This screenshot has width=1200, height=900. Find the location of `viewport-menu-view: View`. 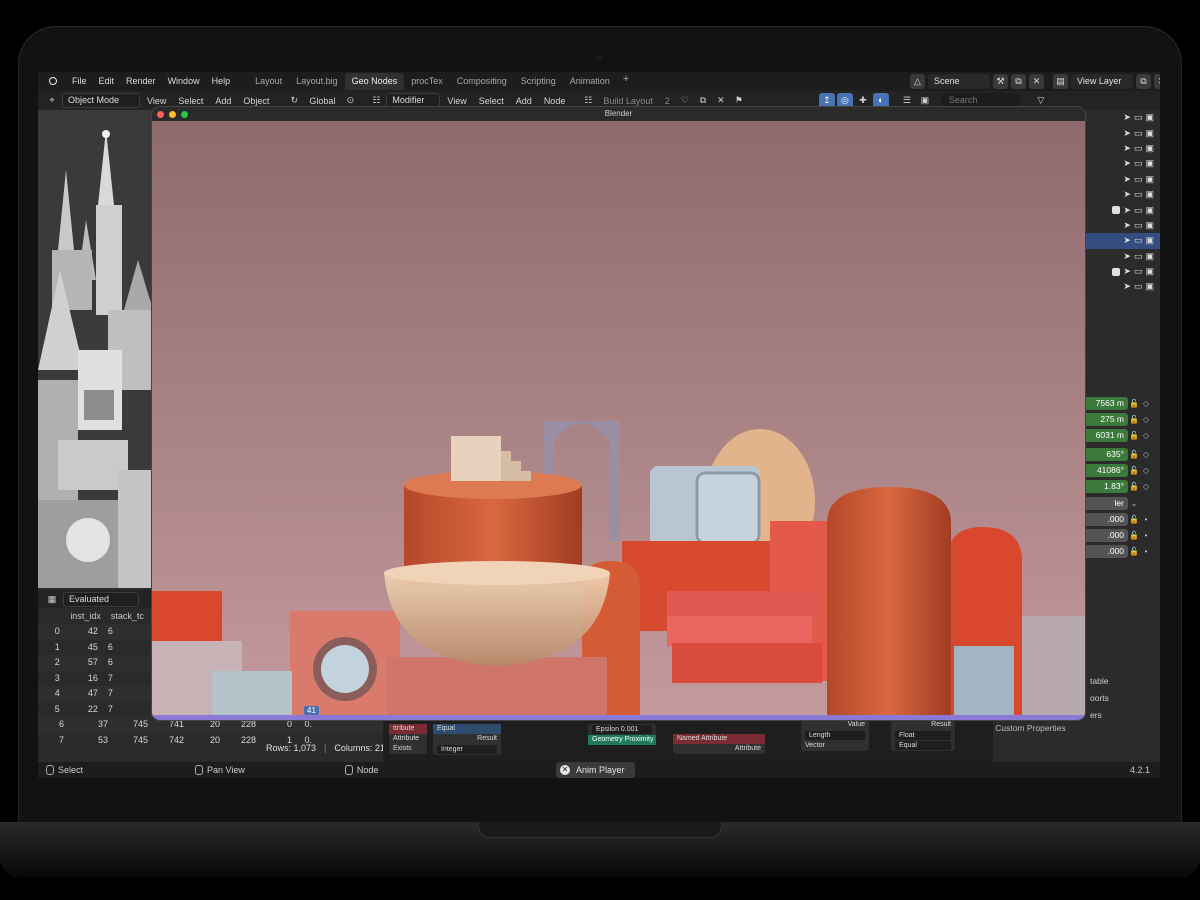

viewport-menu-view: View is located at coordinates (156, 101).